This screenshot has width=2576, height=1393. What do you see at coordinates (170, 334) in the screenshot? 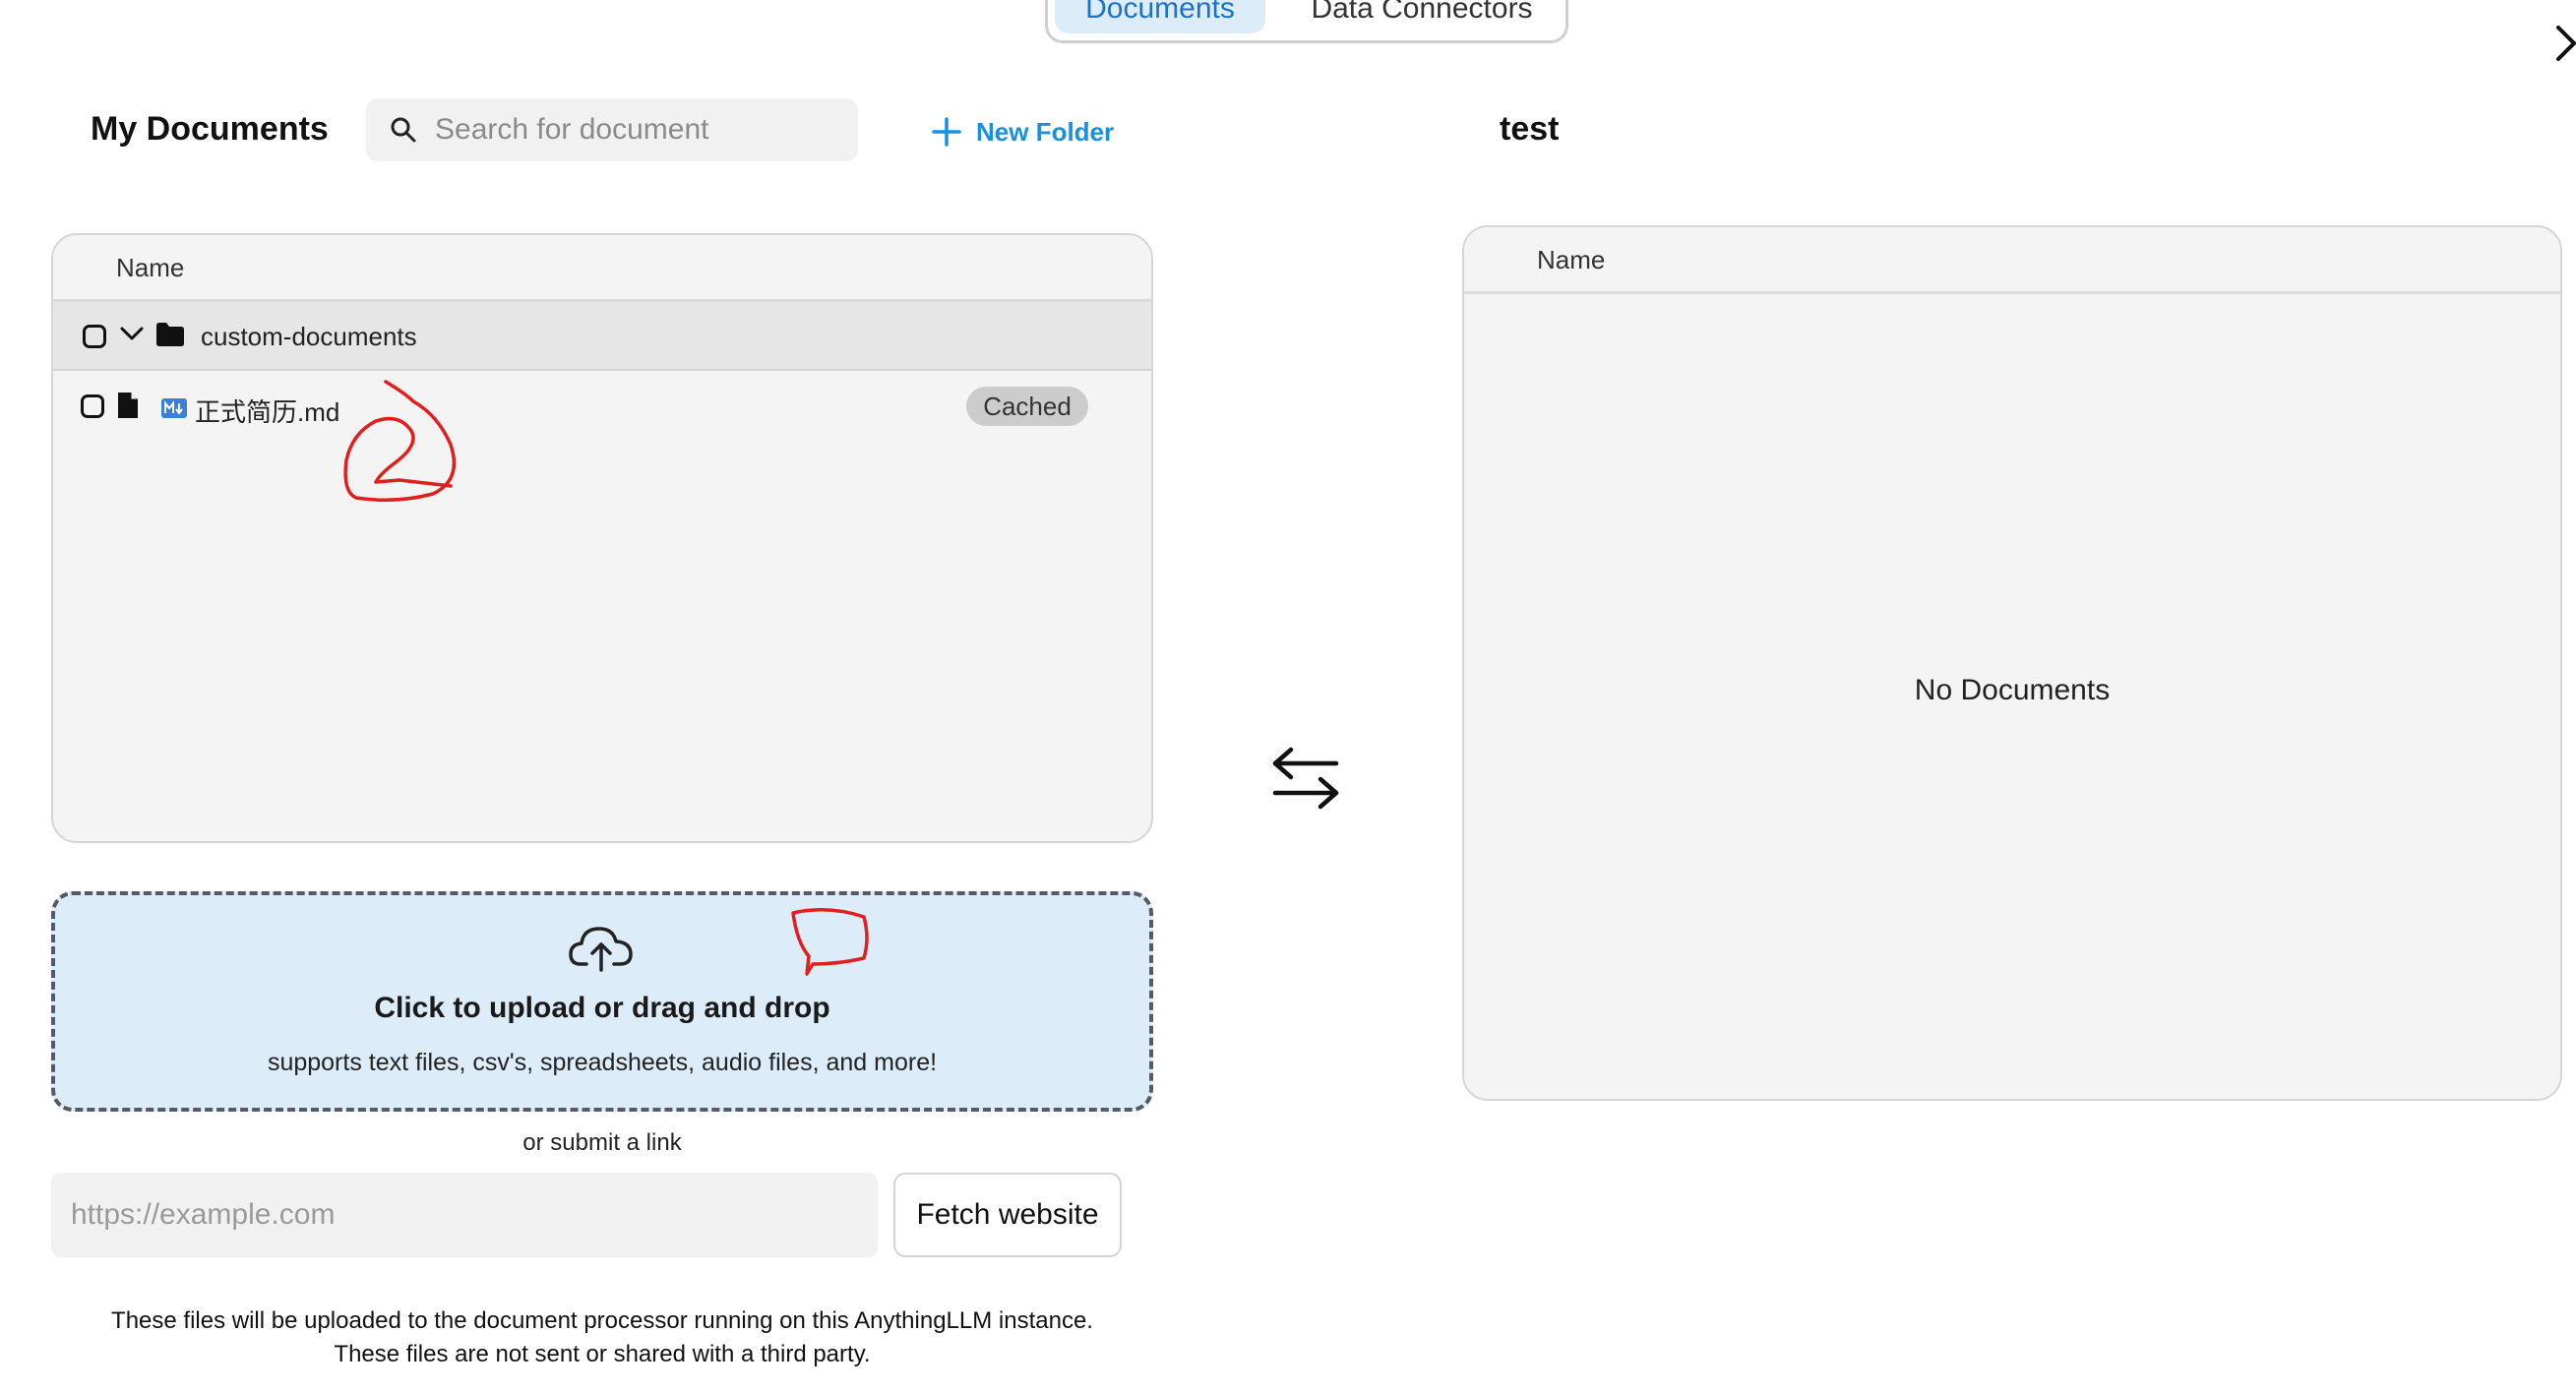
I see `folder-icon` at bounding box center [170, 334].